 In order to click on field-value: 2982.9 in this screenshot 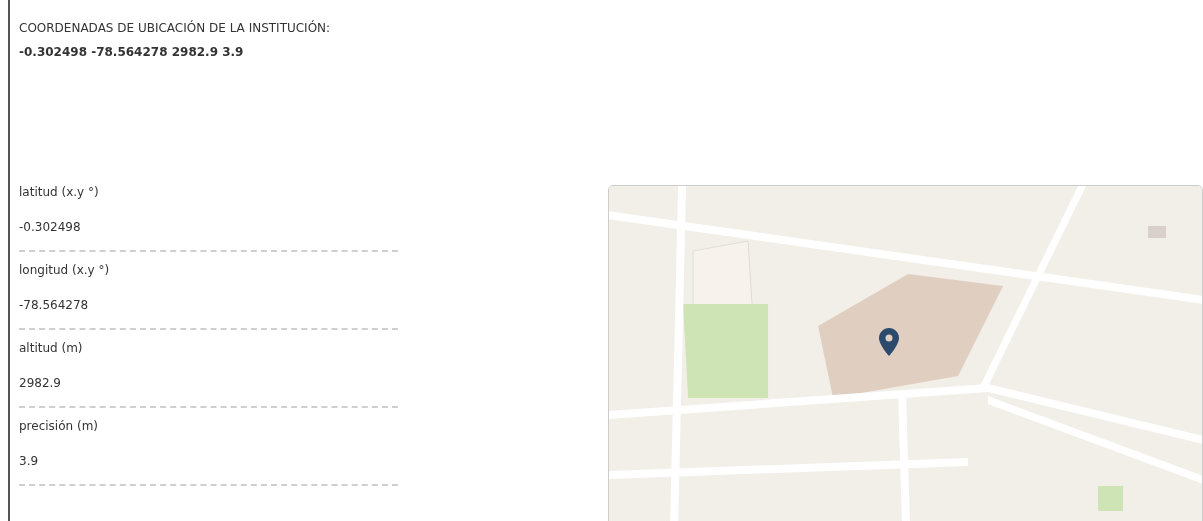, I will do `click(40, 383)`.